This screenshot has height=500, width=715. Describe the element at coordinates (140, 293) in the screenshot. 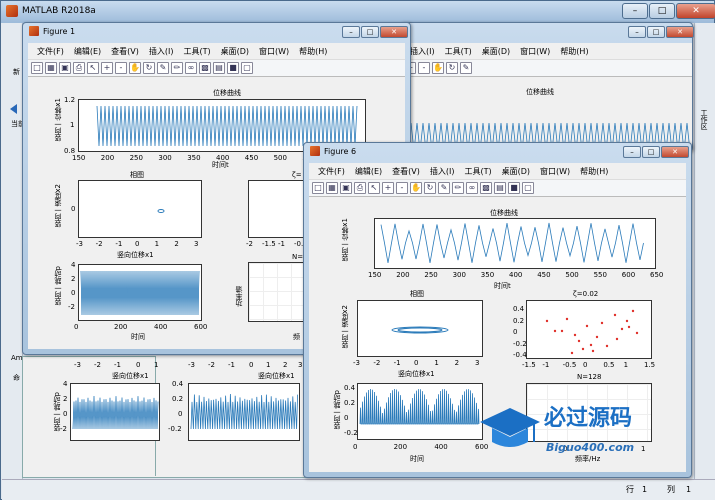

I see `fig1-jump-line` at that location.